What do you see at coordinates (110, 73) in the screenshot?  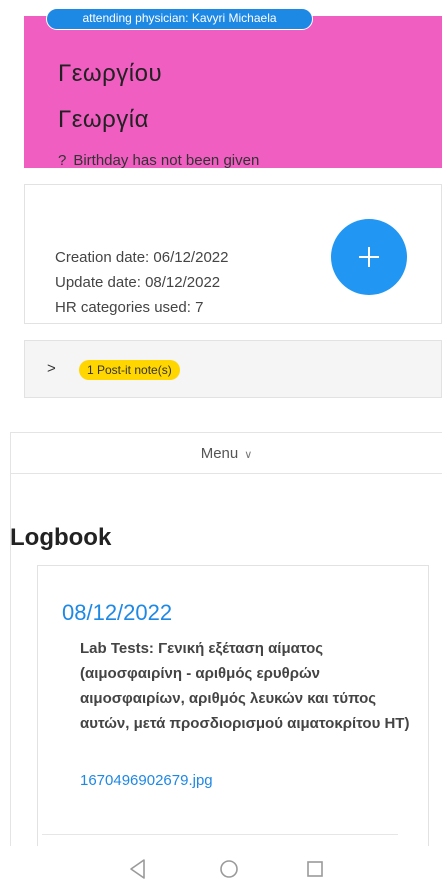 I see `patient-surname: Γεωργίου` at bounding box center [110, 73].